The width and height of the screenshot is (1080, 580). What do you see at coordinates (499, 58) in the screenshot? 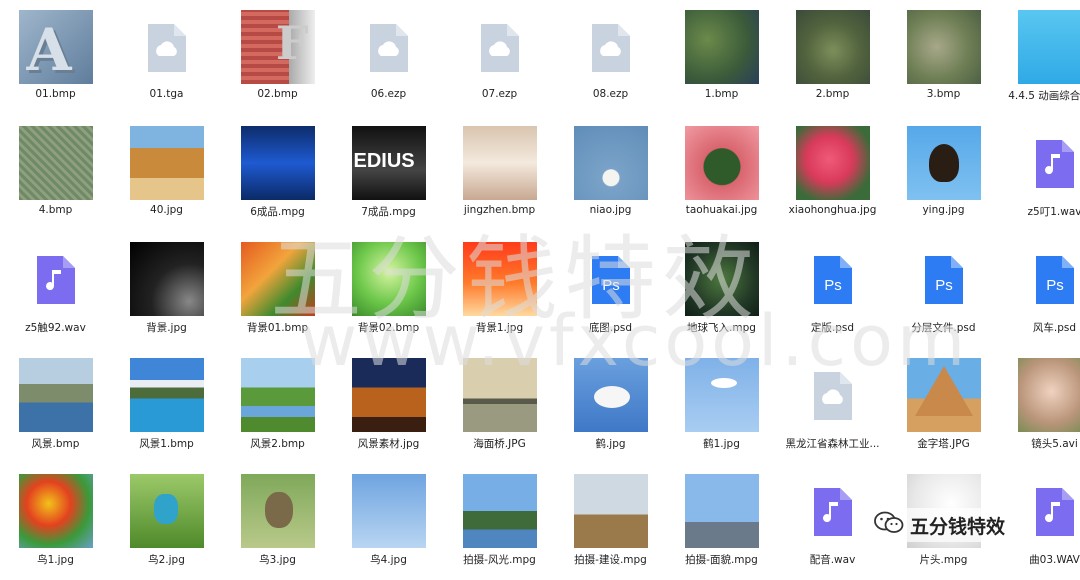
I see `file-item: 07.ezp` at bounding box center [499, 58].